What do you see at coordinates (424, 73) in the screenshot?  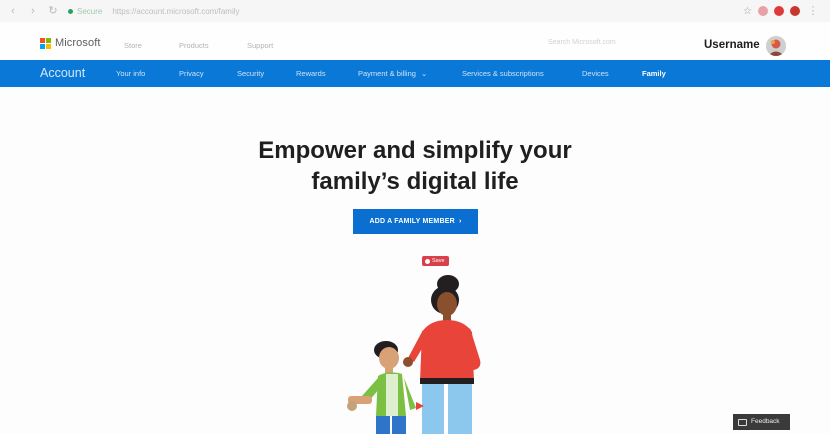 I see `chevron-down-icon: ⌄` at bounding box center [424, 73].